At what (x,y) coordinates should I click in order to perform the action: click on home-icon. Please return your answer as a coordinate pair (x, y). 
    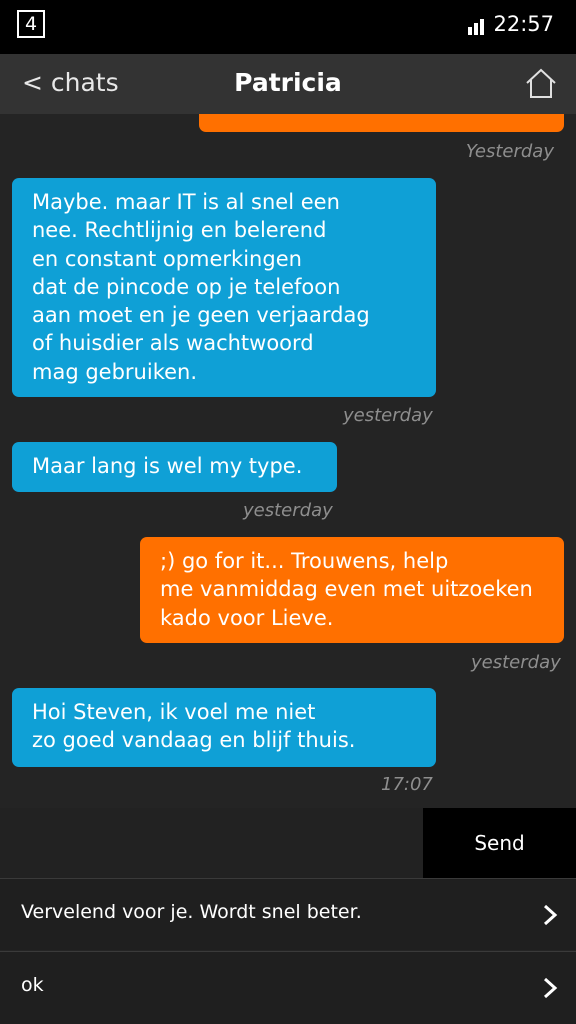
    Looking at the image, I should click on (541, 83).